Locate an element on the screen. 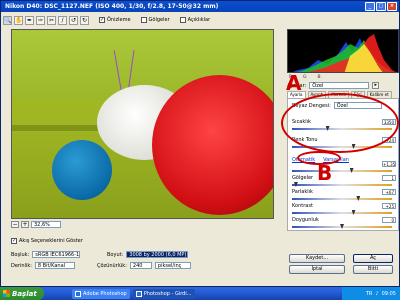  preview-label: Önizleme is located at coordinates (119, 20).